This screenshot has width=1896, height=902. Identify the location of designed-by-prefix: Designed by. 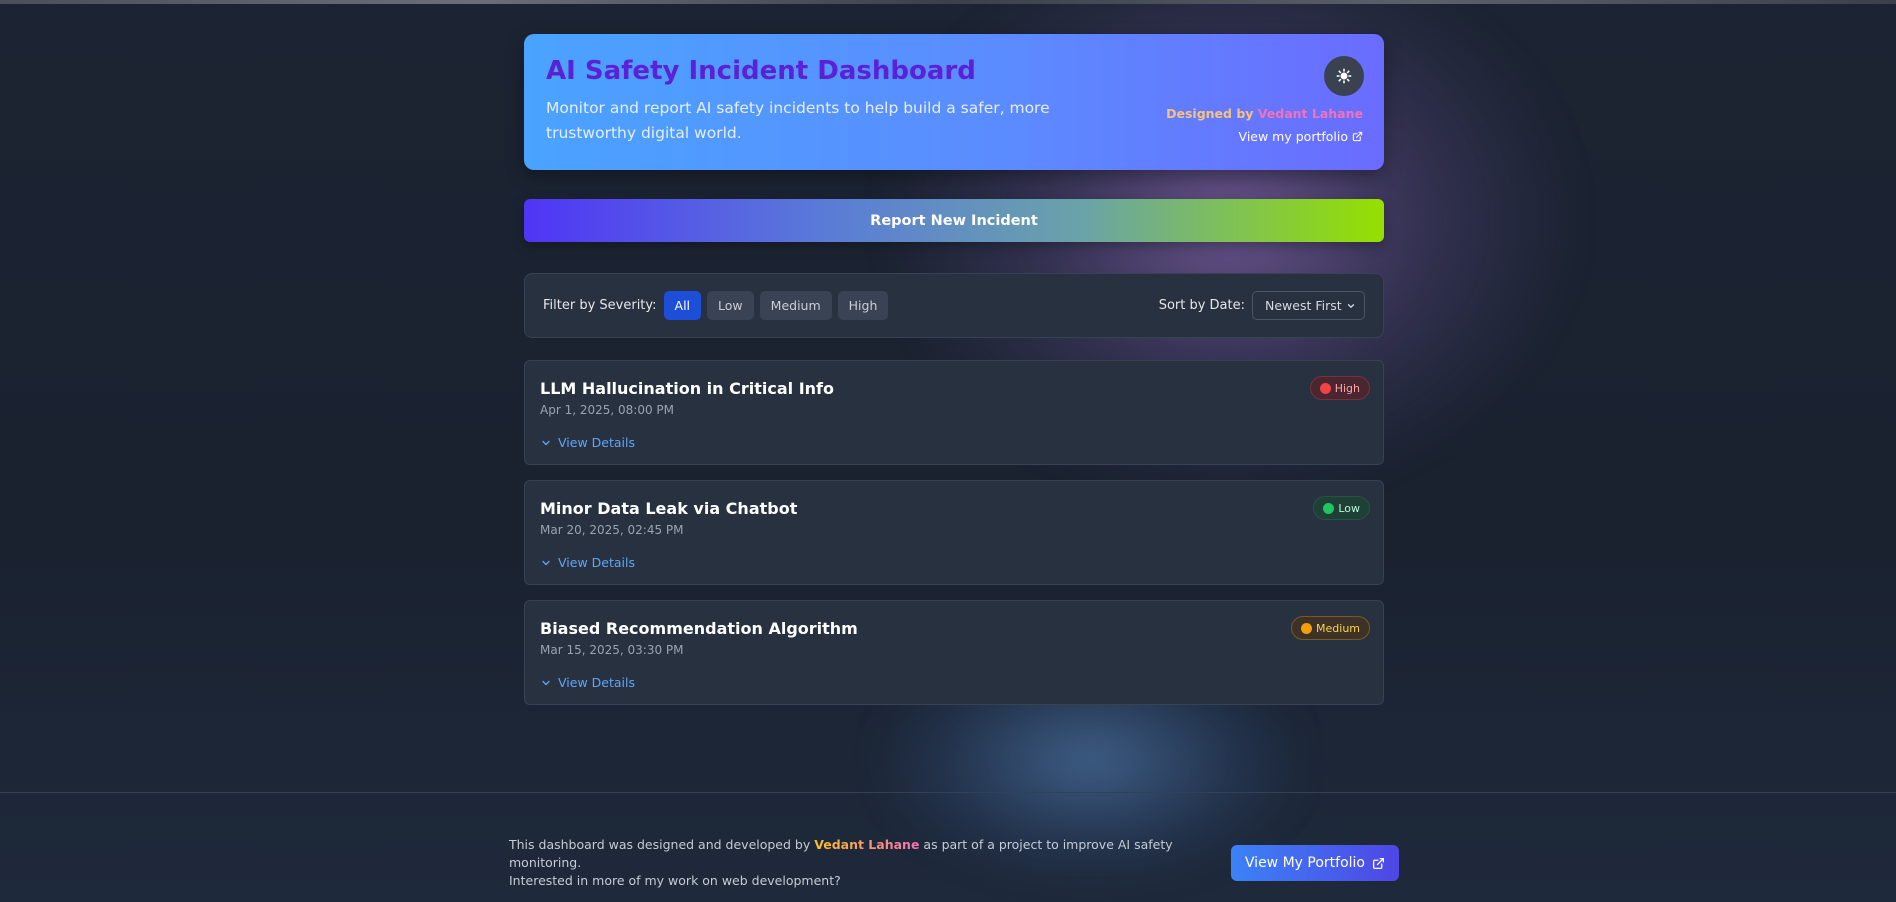
(1210, 113).